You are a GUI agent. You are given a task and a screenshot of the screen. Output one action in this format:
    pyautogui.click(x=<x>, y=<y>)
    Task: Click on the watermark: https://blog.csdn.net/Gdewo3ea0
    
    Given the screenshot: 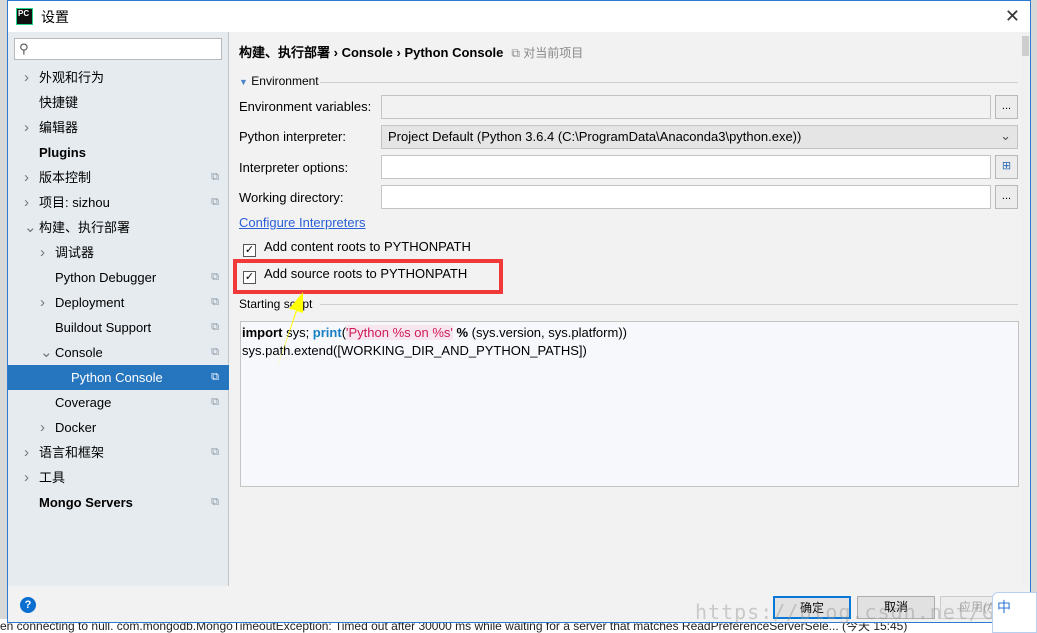 What is the action you would take?
    pyautogui.click(x=866, y=612)
    